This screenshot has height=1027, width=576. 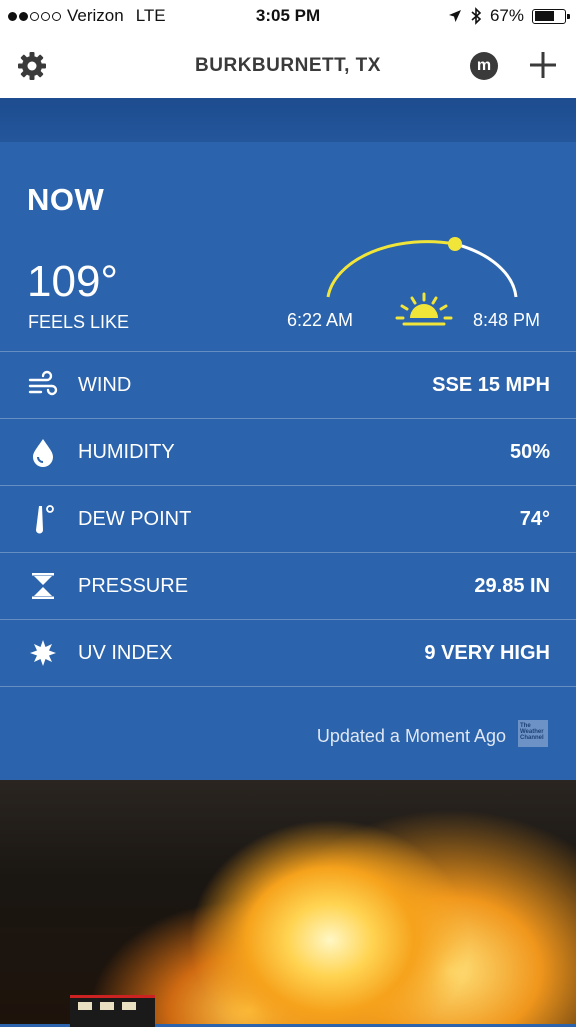 I want to click on condition-row-wind: WIND SSE 15 MPH, so click(x=288, y=384).